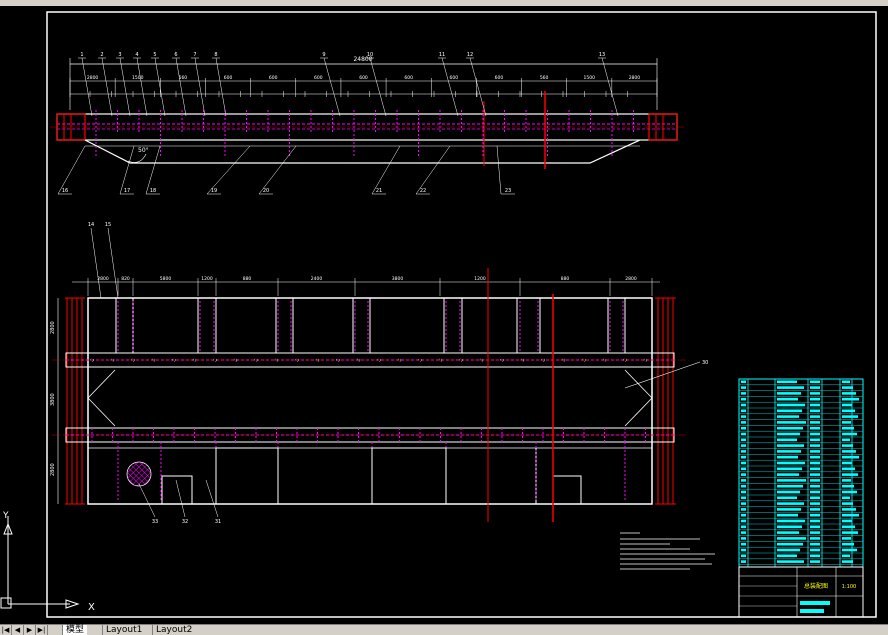 The width and height of the screenshot is (888, 635). What do you see at coordinates (214, 191) in the screenshot?
I see `callout-number: 19` at bounding box center [214, 191].